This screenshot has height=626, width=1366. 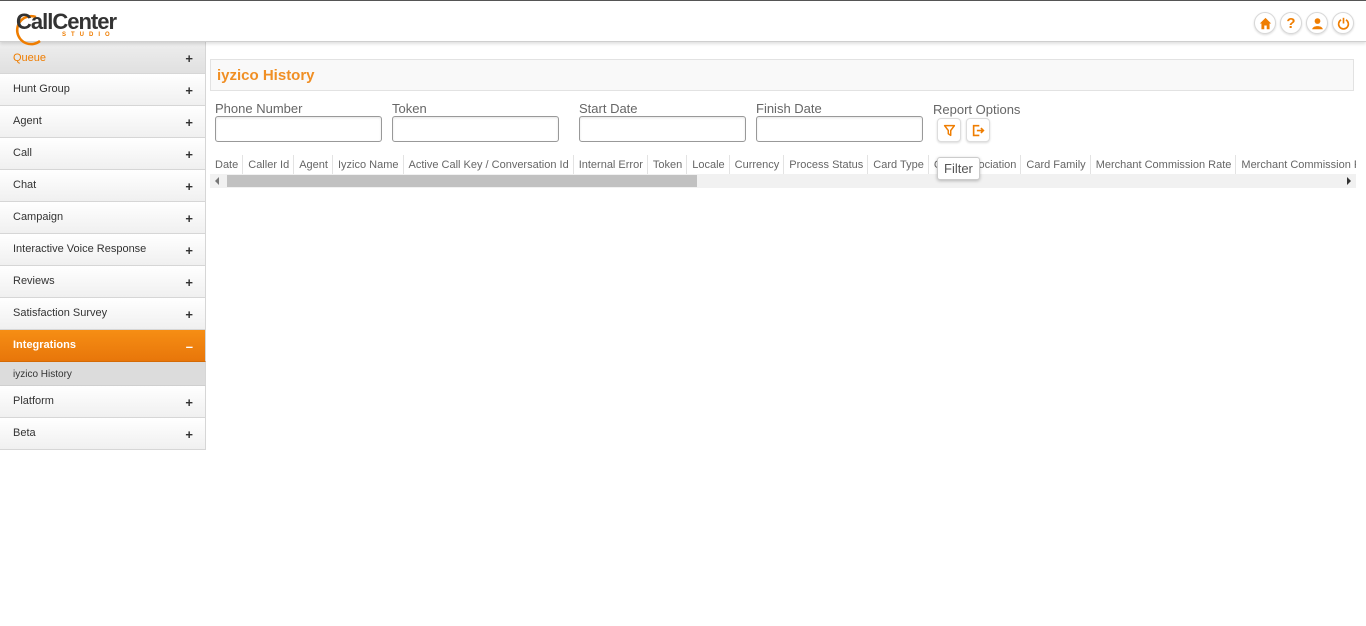 What do you see at coordinates (1056, 165) in the screenshot?
I see `column-header-card-family: Card Family` at bounding box center [1056, 165].